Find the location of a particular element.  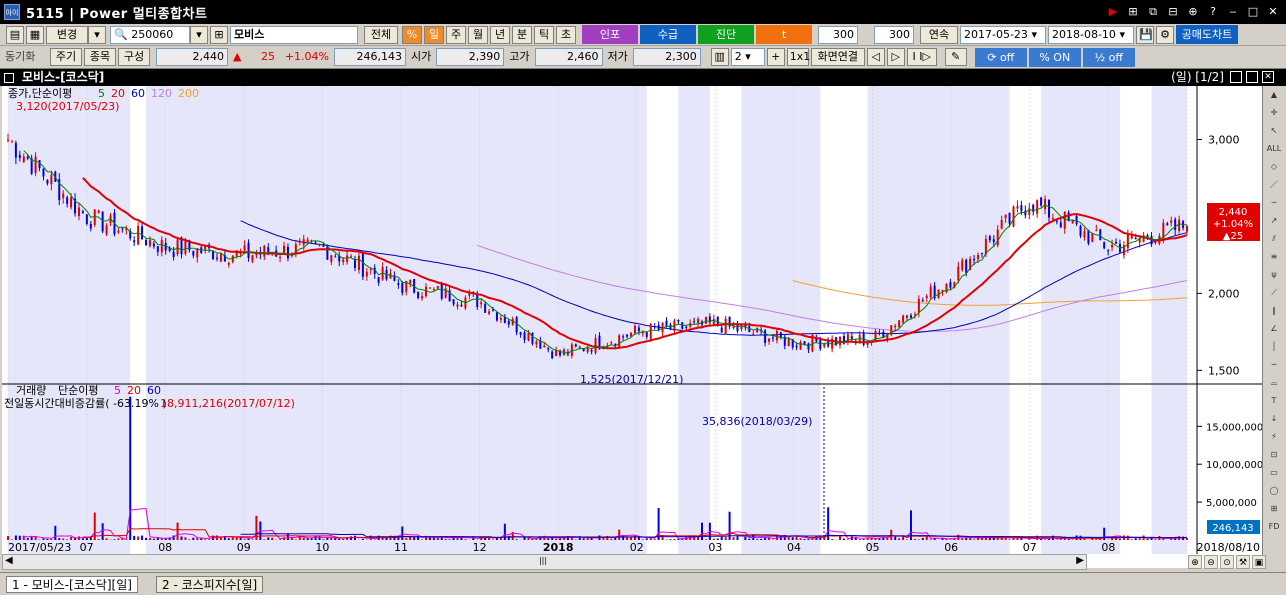

link-screen-button: 화면연결 is located at coordinates (837, 57).